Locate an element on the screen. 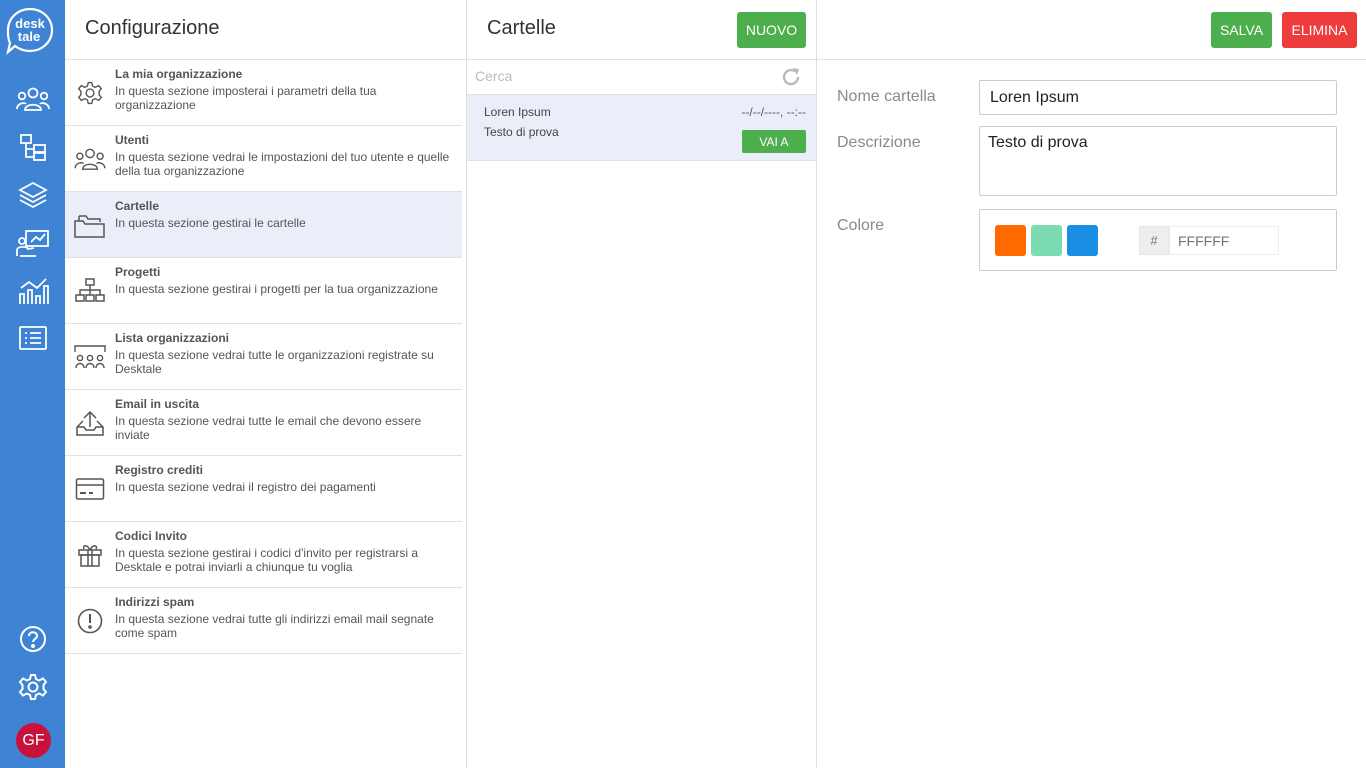 This screenshot has width=1366, height=768. config-item-title: Cartelle is located at coordinates (137, 206).